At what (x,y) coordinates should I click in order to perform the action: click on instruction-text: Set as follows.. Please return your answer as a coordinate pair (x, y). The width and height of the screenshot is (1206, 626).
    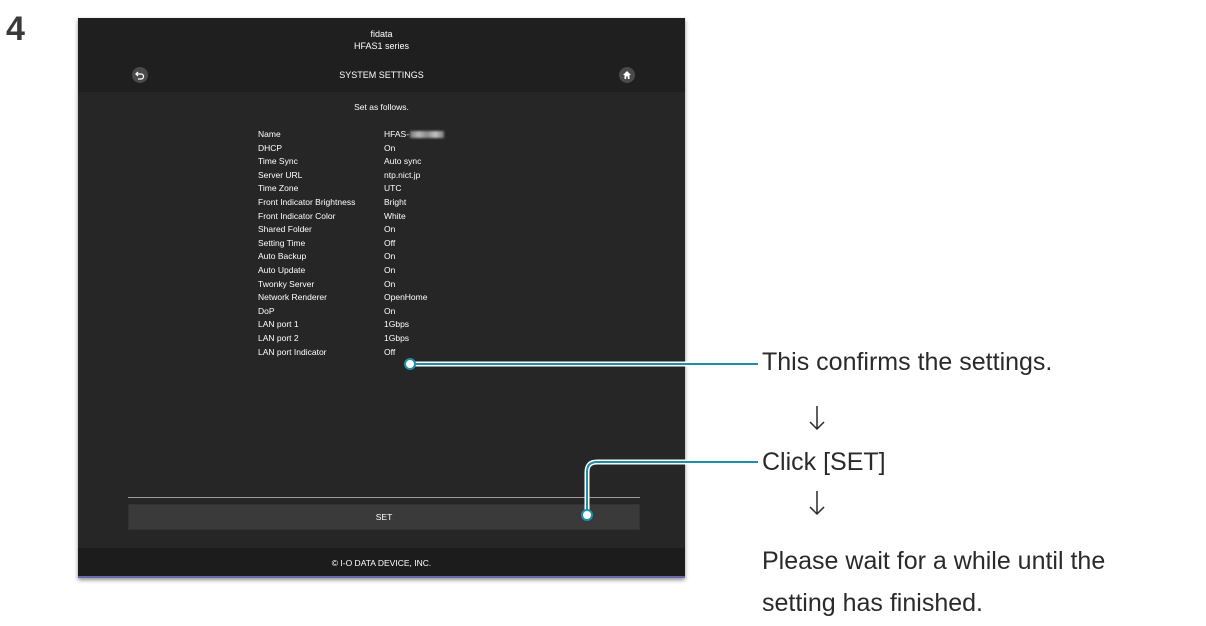
    Looking at the image, I should click on (381, 107).